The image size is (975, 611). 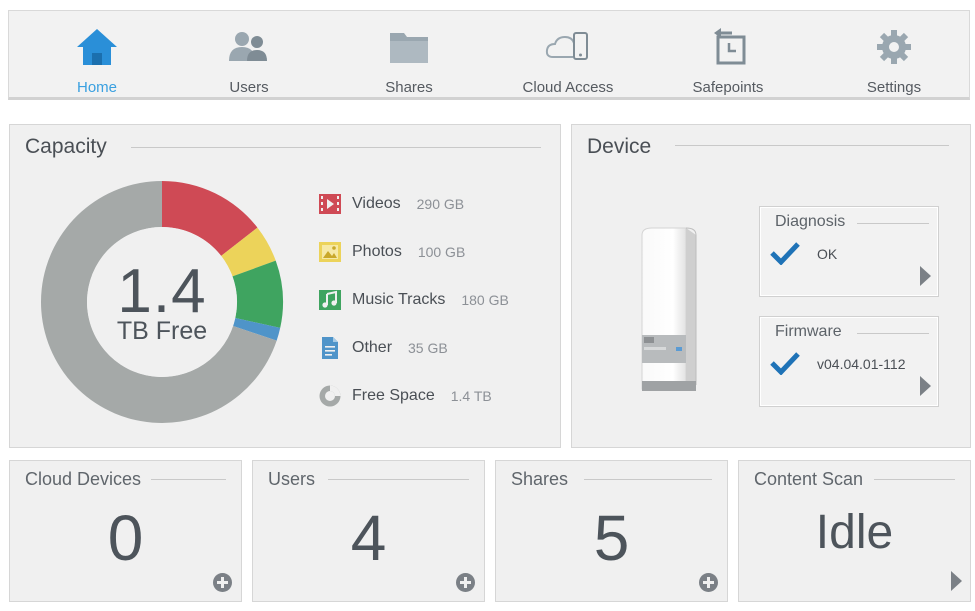 I want to click on firmware-version: v04.04.01-112, so click(x=861, y=364).